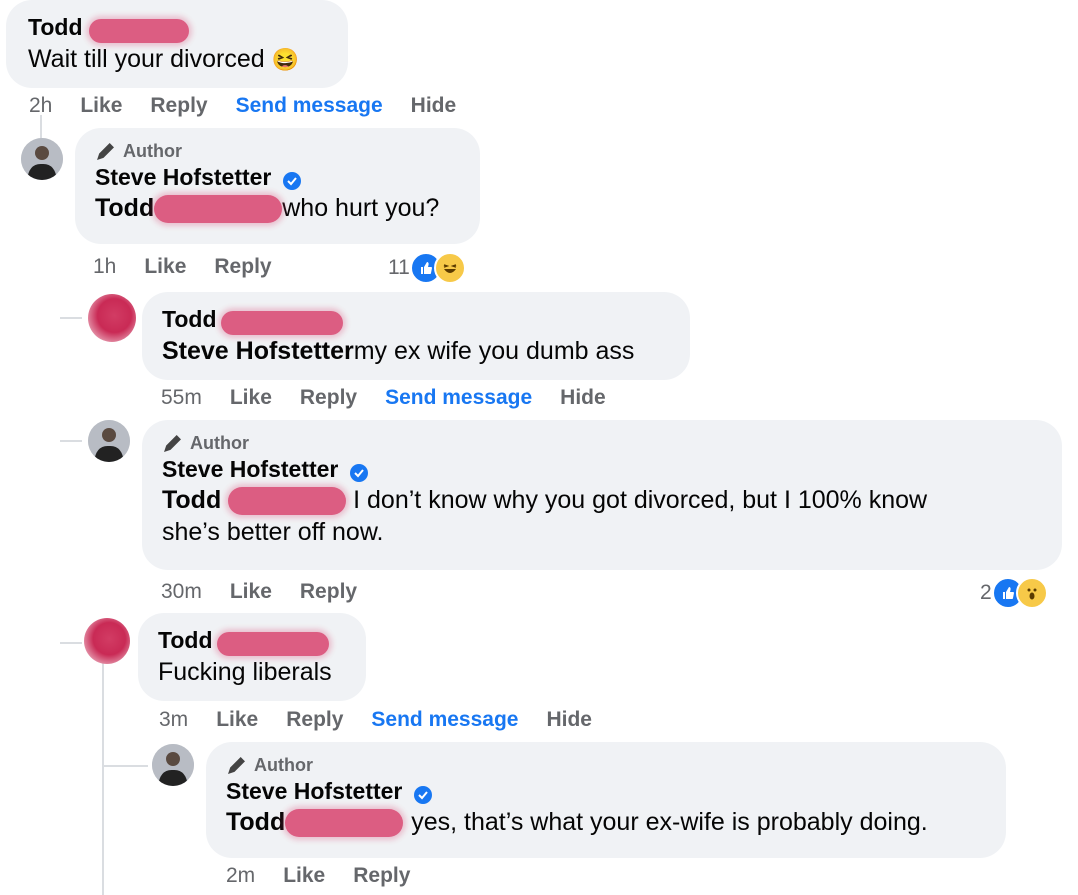 The image size is (1078, 895). Describe the element at coordinates (181, 592) in the screenshot. I see `timestamp: 30m` at that location.